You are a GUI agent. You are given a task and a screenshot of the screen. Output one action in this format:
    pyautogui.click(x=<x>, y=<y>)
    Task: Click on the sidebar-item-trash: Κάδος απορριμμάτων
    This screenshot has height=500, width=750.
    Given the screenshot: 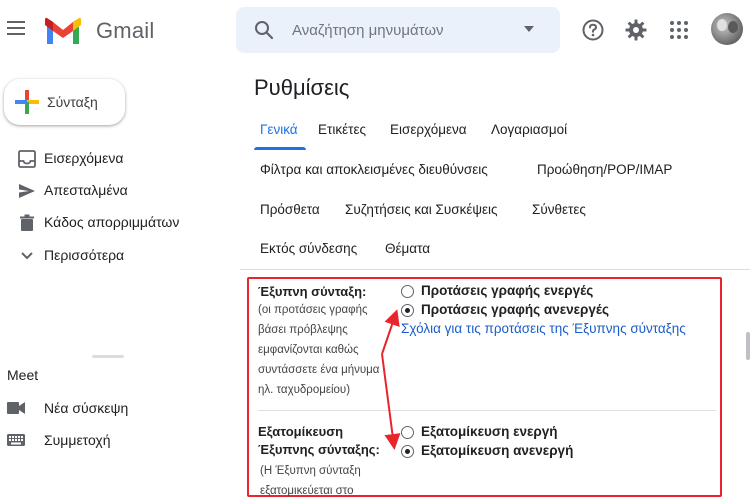 What is the action you would take?
    pyautogui.click(x=115, y=222)
    